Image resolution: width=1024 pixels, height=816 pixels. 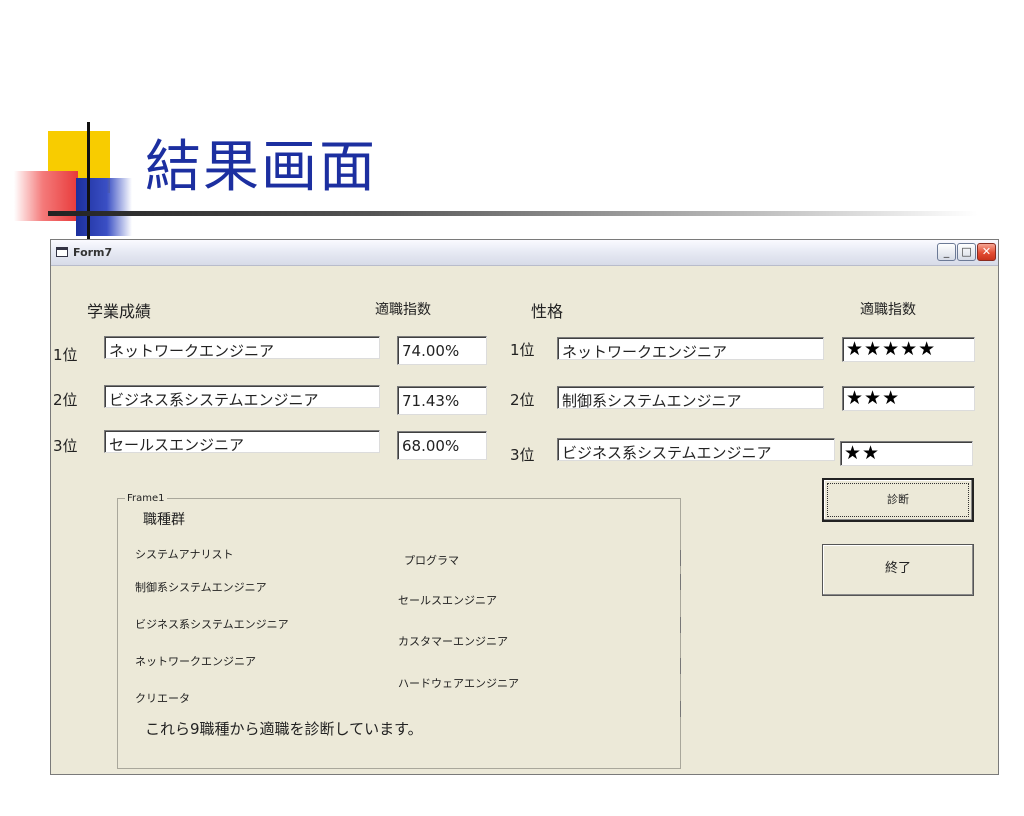 I want to click on personality-rank-1-job-field: ネットワークエンジニア, so click(x=690, y=348).